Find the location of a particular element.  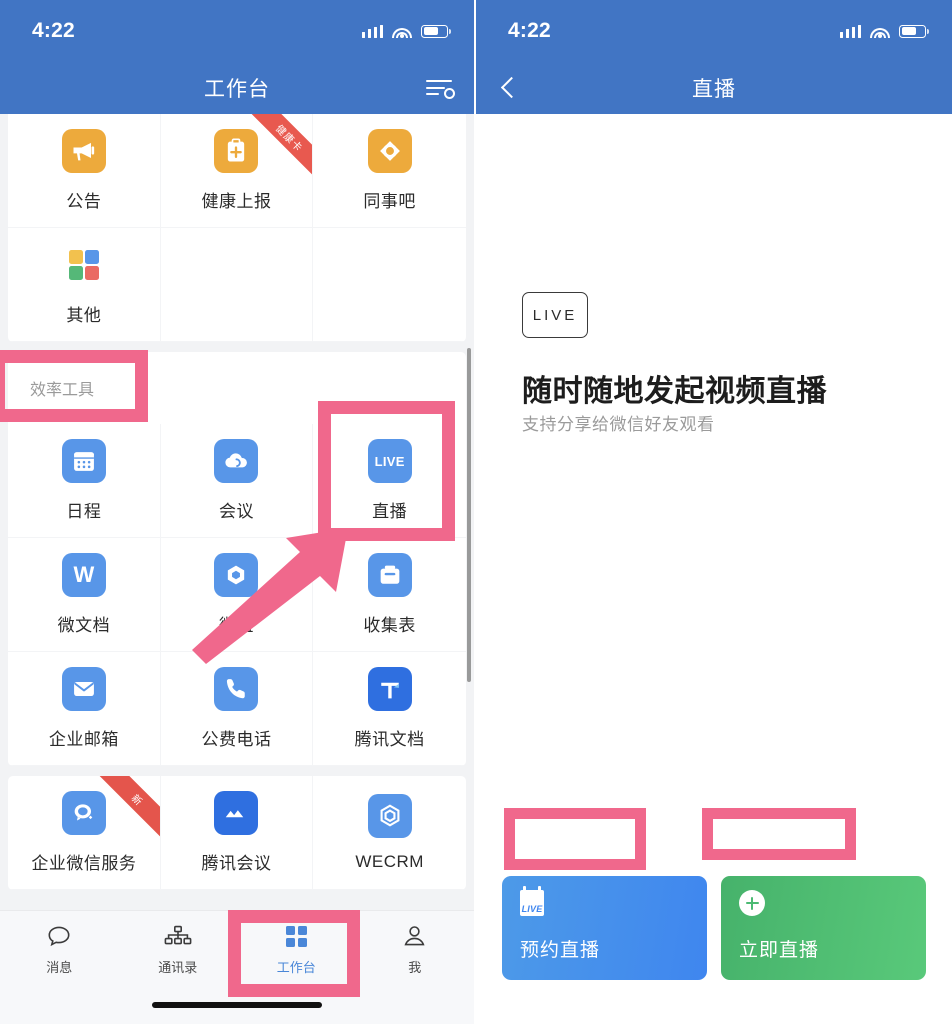

start-live-card: 立即直播 is located at coordinates (823, 928).